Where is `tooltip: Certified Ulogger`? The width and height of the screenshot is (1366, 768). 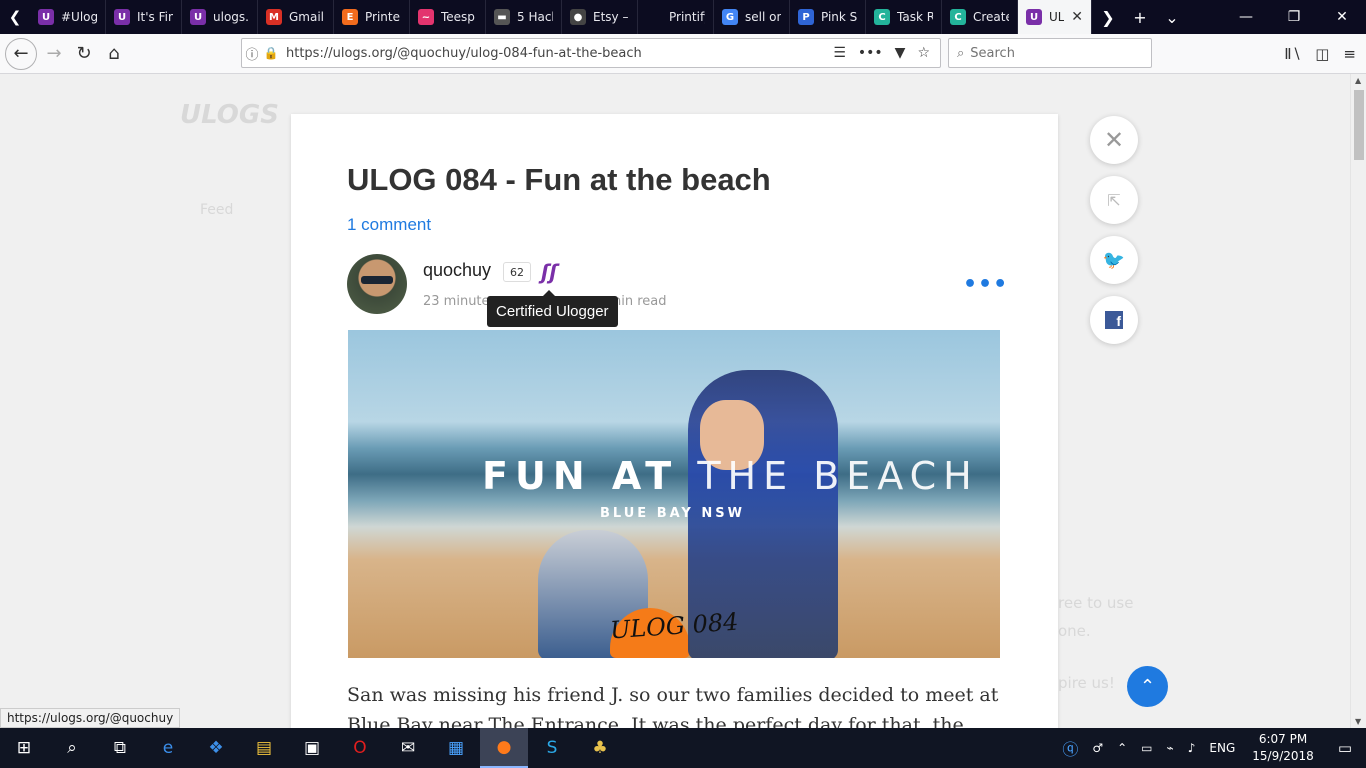 tooltip: Certified Ulogger is located at coordinates (552, 308).